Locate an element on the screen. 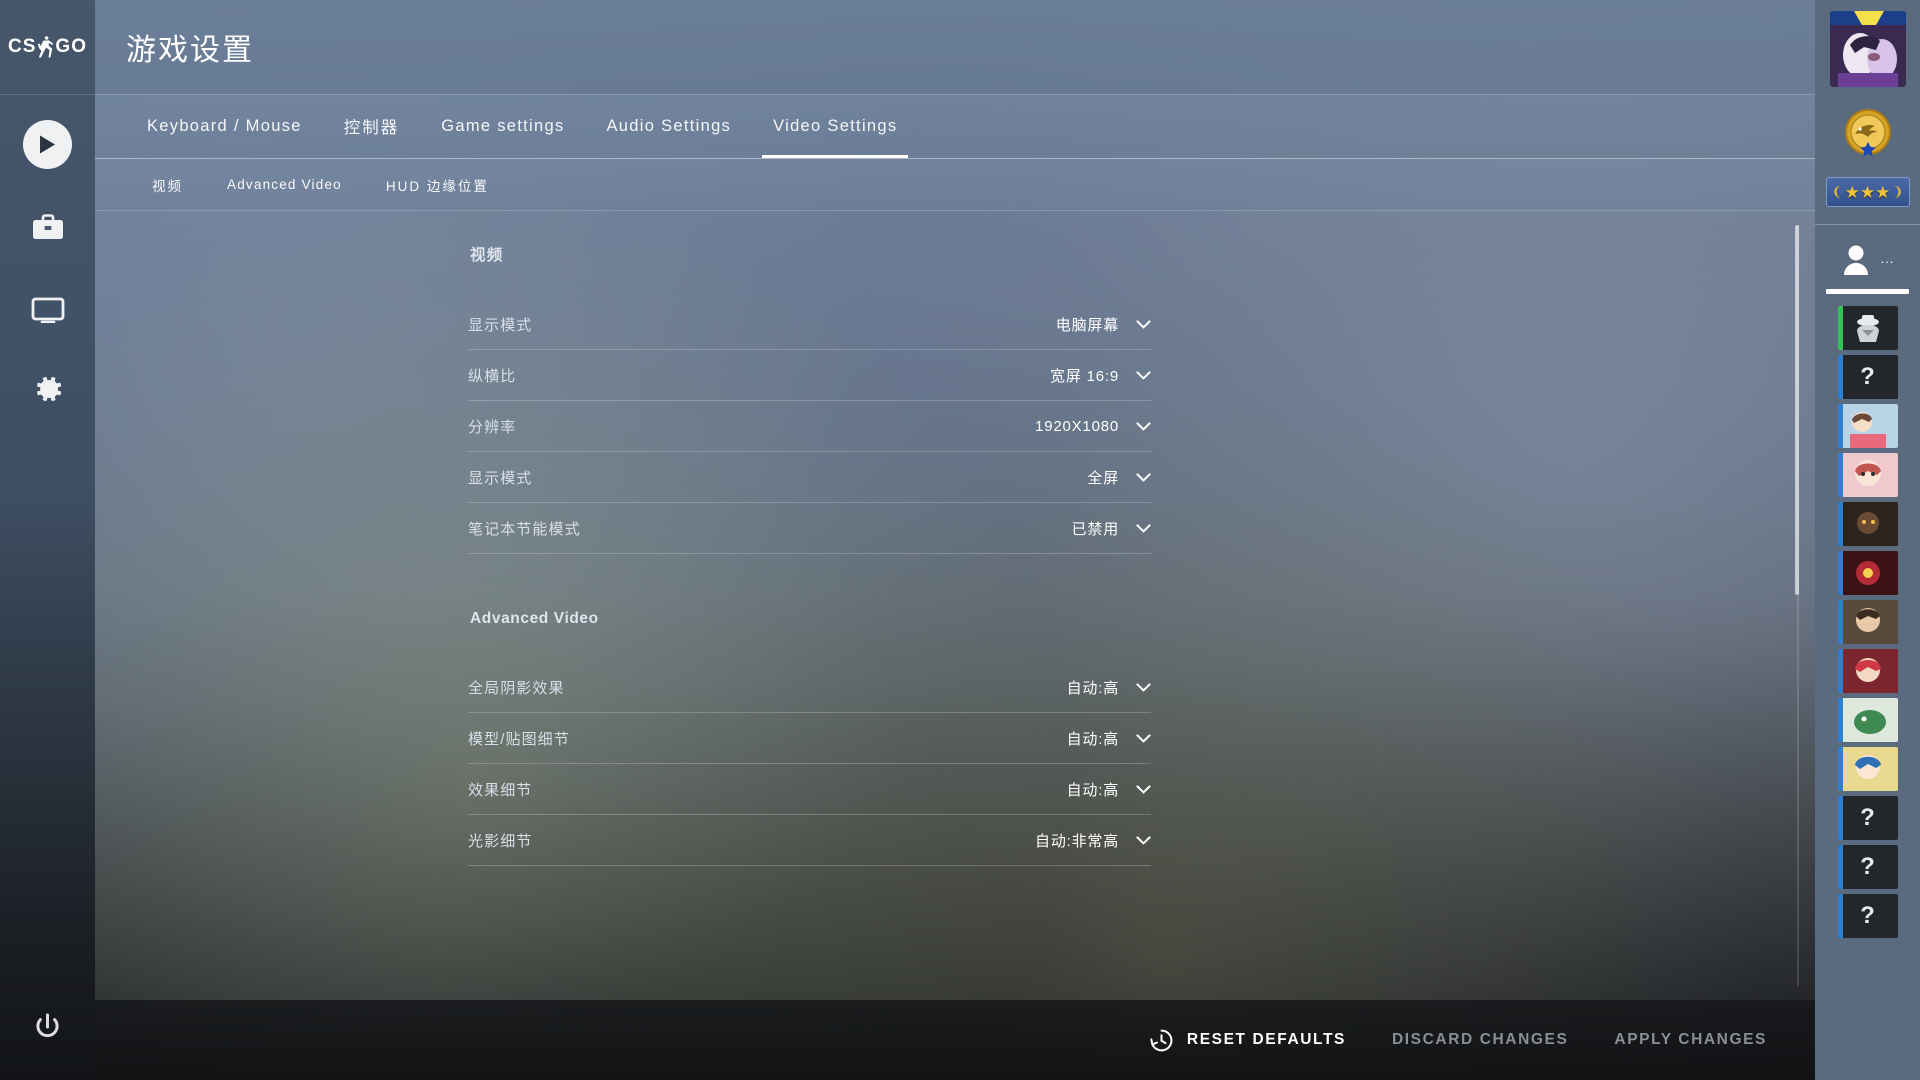 Image resolution: width=1920 pixels, height=1080 pixels. rail-icon-group is located at coordinates (47, 266).